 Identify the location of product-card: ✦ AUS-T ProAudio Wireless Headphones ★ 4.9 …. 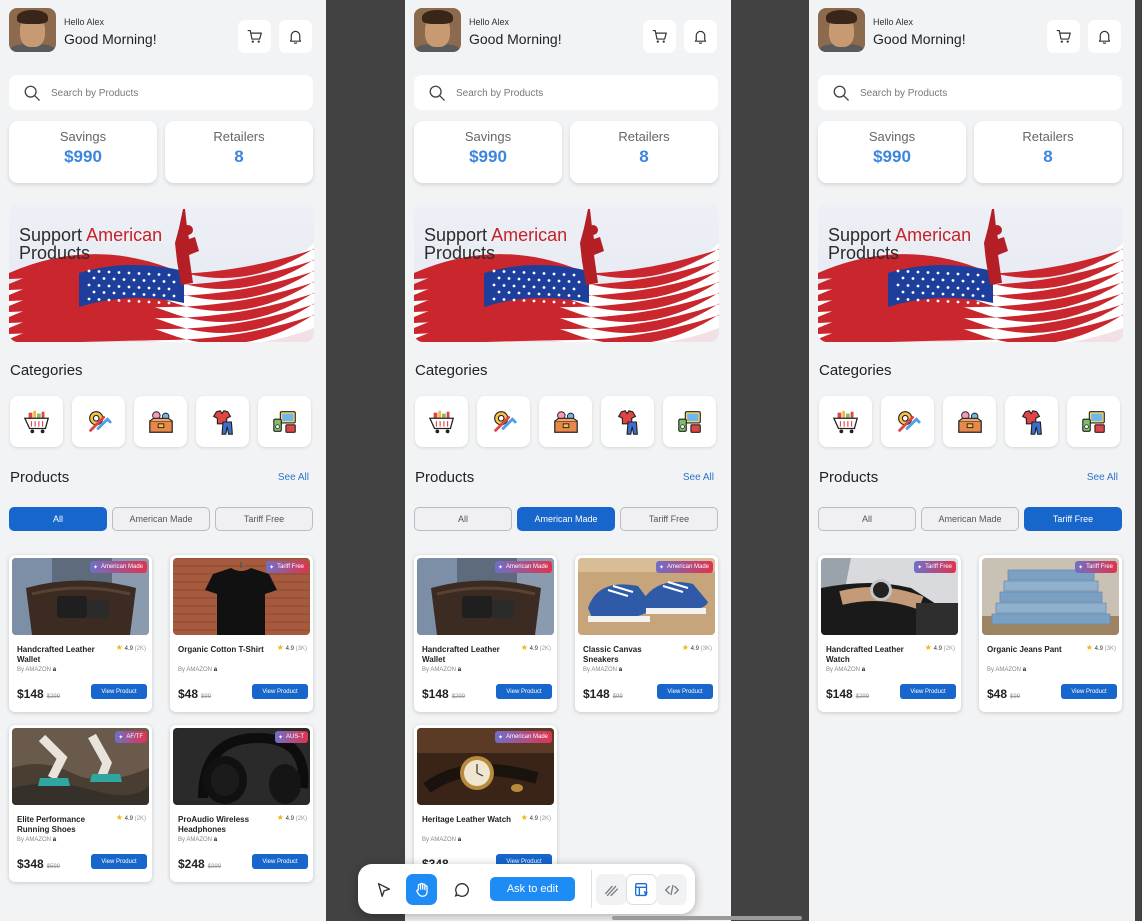
(241, 803).